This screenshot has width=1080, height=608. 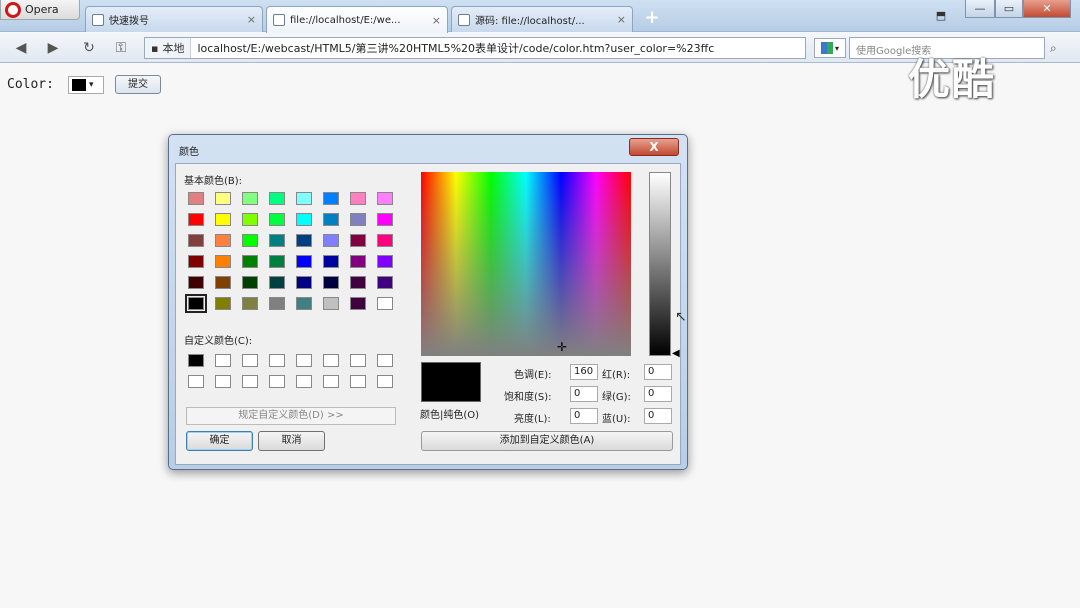 I want to click on back-icon: ◀, so click(x=21, y=48).